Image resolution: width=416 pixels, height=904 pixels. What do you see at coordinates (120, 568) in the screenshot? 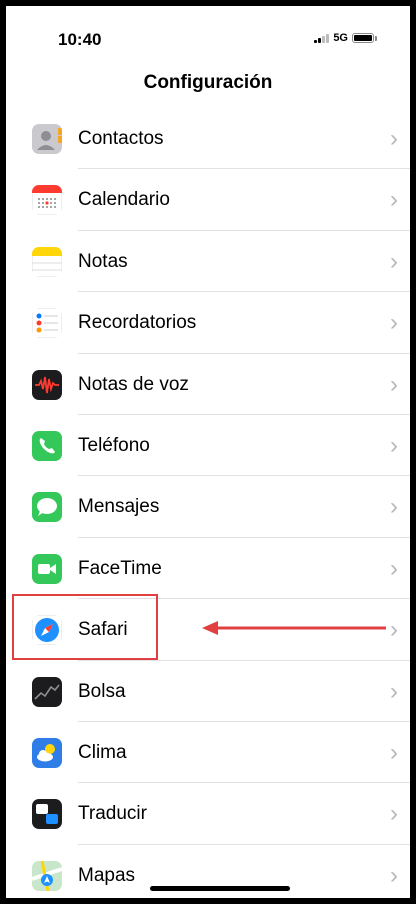
I see `settings-row-label: FaceTime` at bounding box center [120, 568].